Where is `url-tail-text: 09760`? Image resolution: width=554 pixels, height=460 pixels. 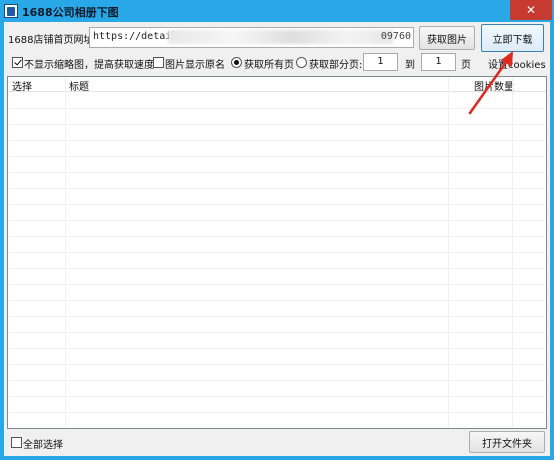
url-tail-text: 09760 is located at coordinates (395, 36).